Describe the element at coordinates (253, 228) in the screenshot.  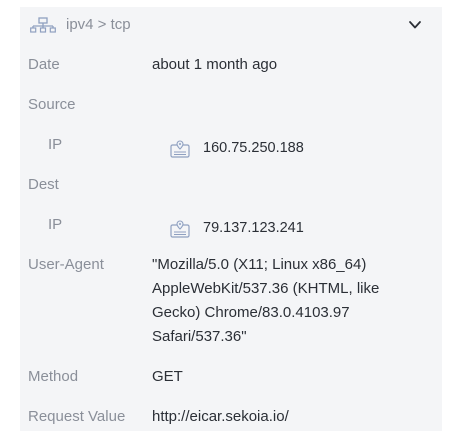
I see `dest-ip-value: 79.137.123.241` at that location.